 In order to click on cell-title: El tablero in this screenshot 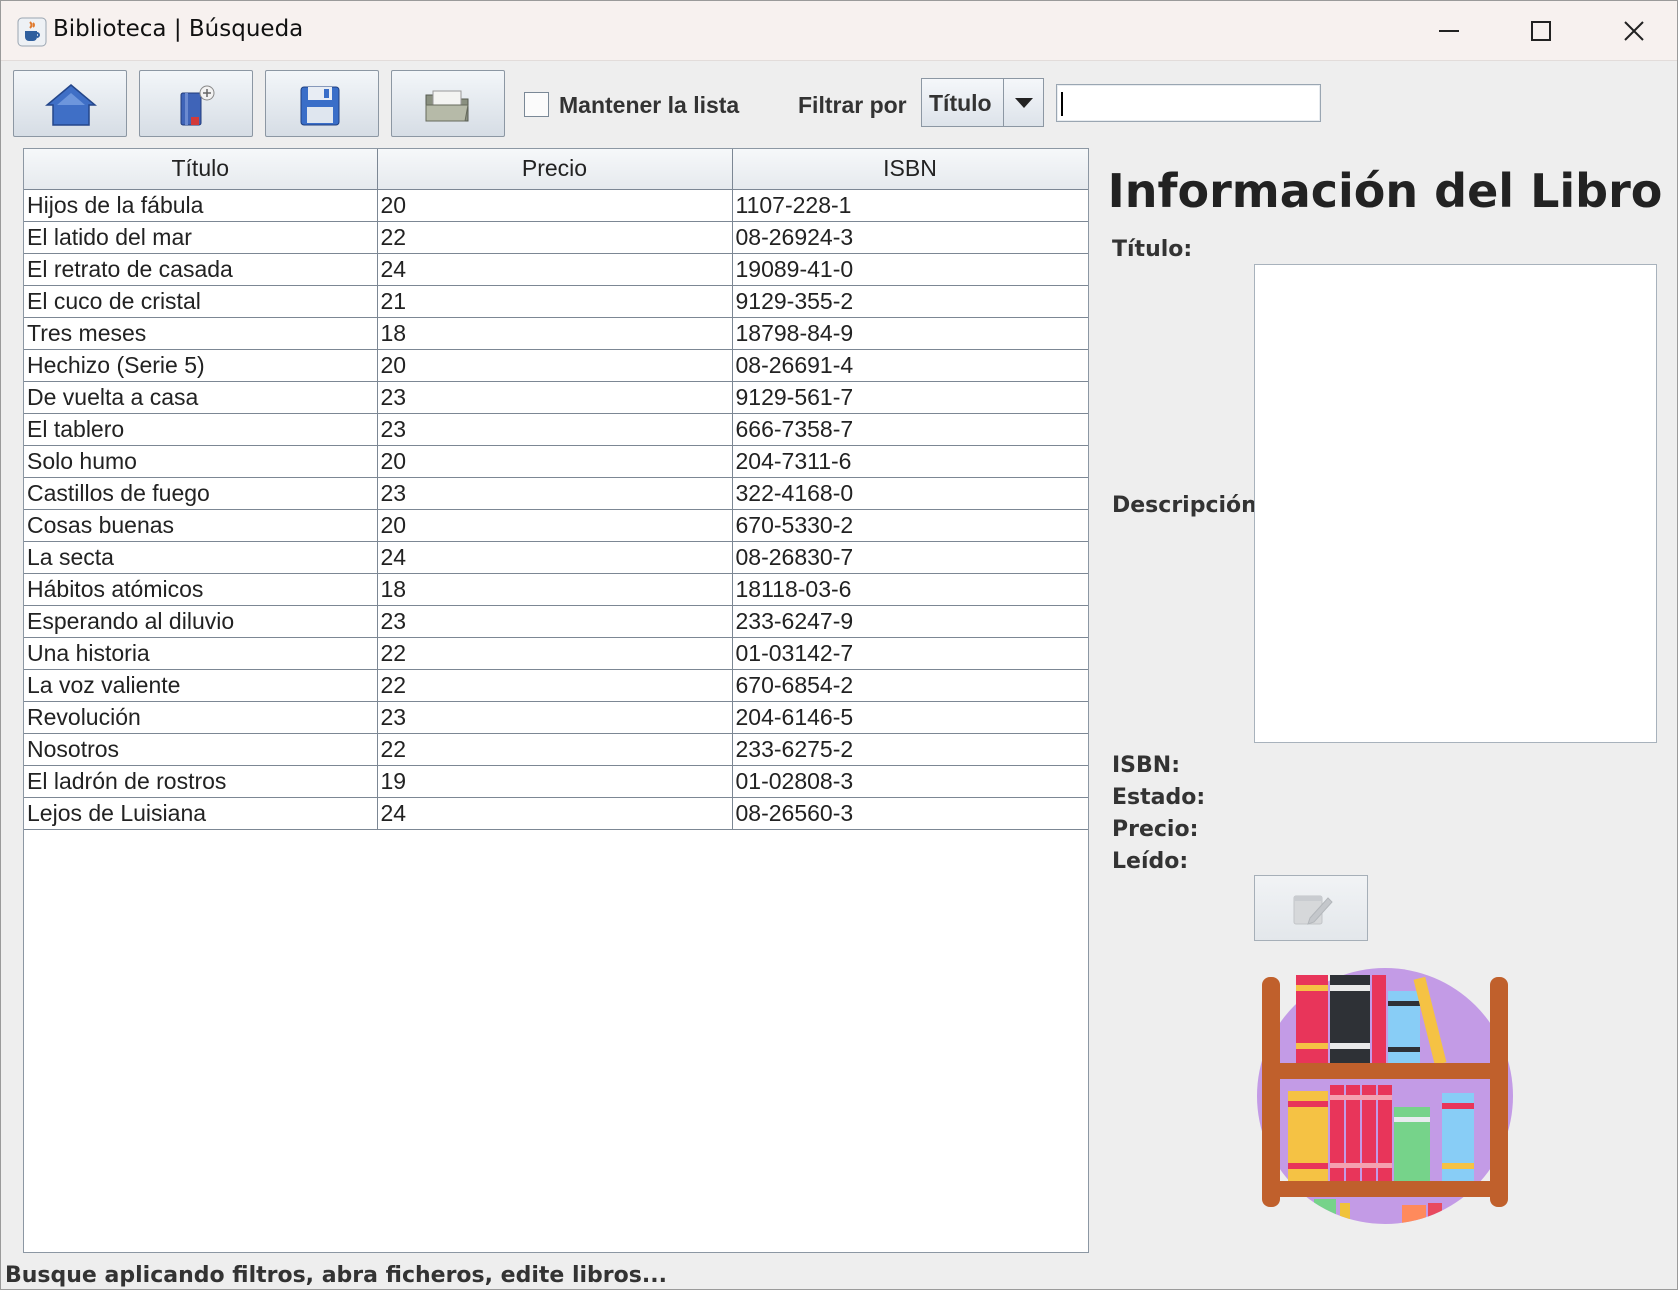, I will do `click(201, 429)`.